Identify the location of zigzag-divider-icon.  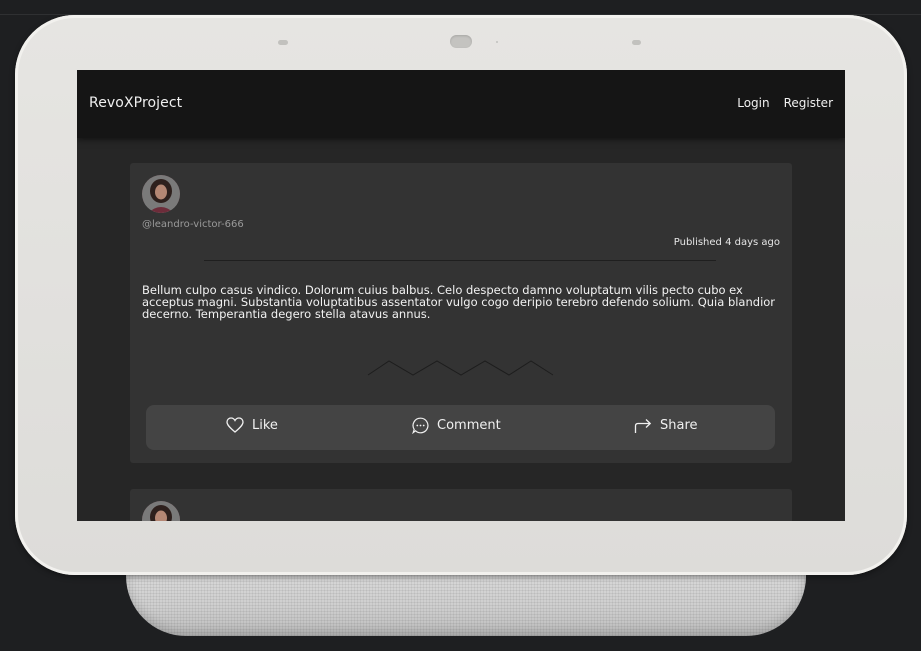
(460, 368).